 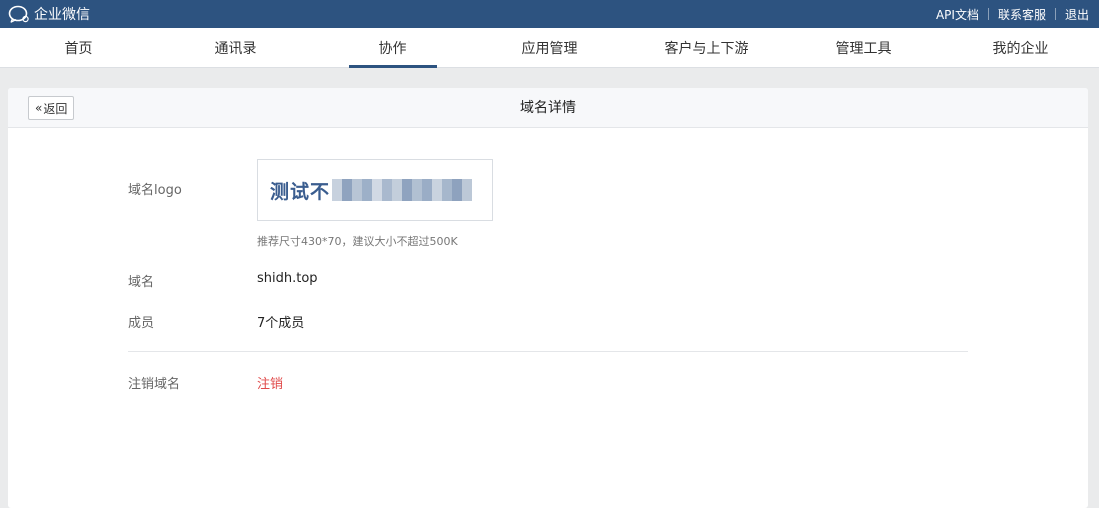 I want to click on nav-my-enterprise: 我的企业, so click(x=1020, y=47).